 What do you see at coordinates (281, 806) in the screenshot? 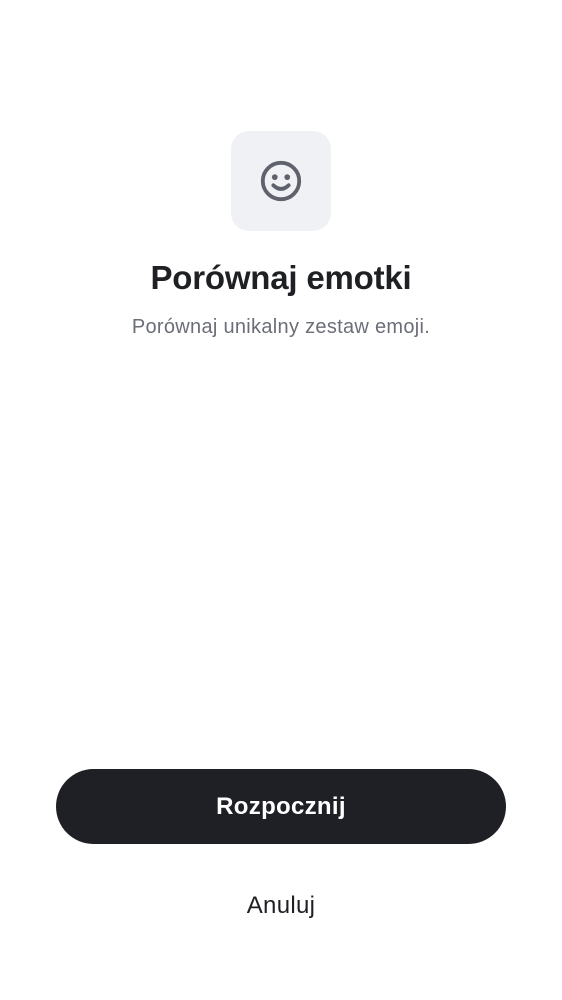
I see `start-button: Rozpocznij` at bounding box center [281, 806].